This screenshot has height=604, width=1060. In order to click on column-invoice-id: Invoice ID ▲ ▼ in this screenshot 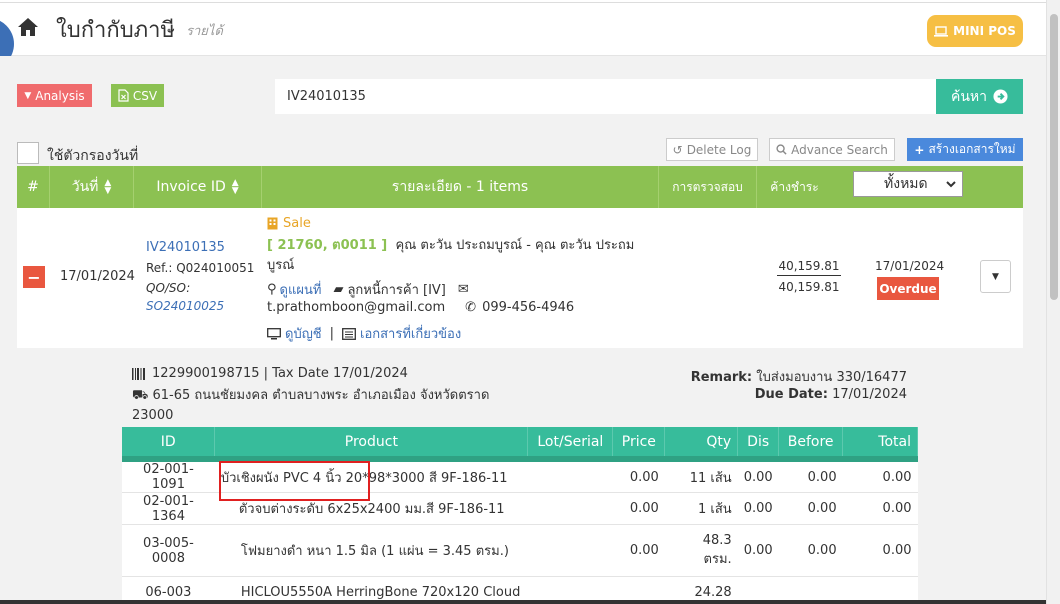, I will do `click(197, 187)`.